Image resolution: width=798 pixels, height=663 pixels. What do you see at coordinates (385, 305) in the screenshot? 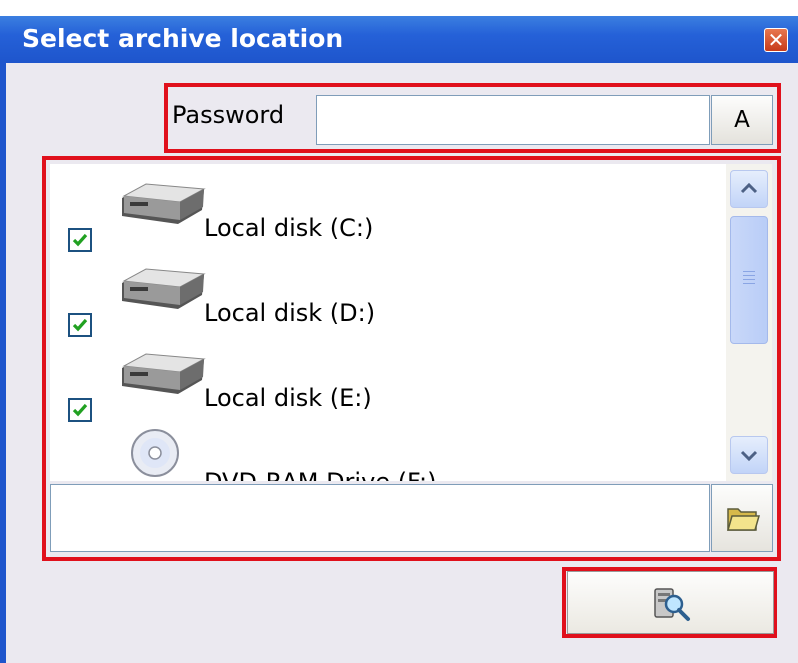
I see `drive-item: Local disk (D:)` at bounding box center [385, 305].